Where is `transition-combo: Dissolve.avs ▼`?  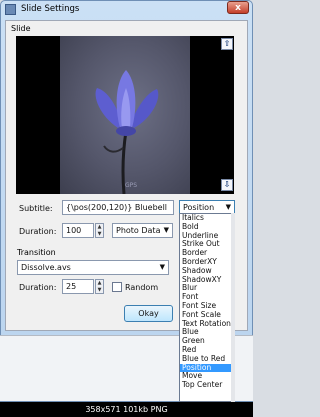
transition-combo: Dissolve.avs ▼ is located at coordinates (93, 267).